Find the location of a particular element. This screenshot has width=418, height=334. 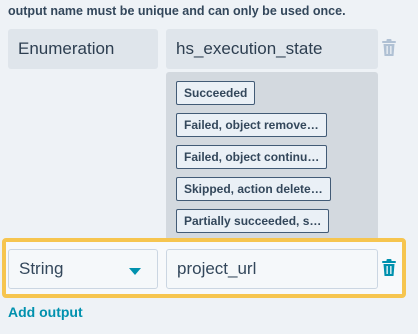

output-type-field: Enumeration is located at coordinates (83, 49).